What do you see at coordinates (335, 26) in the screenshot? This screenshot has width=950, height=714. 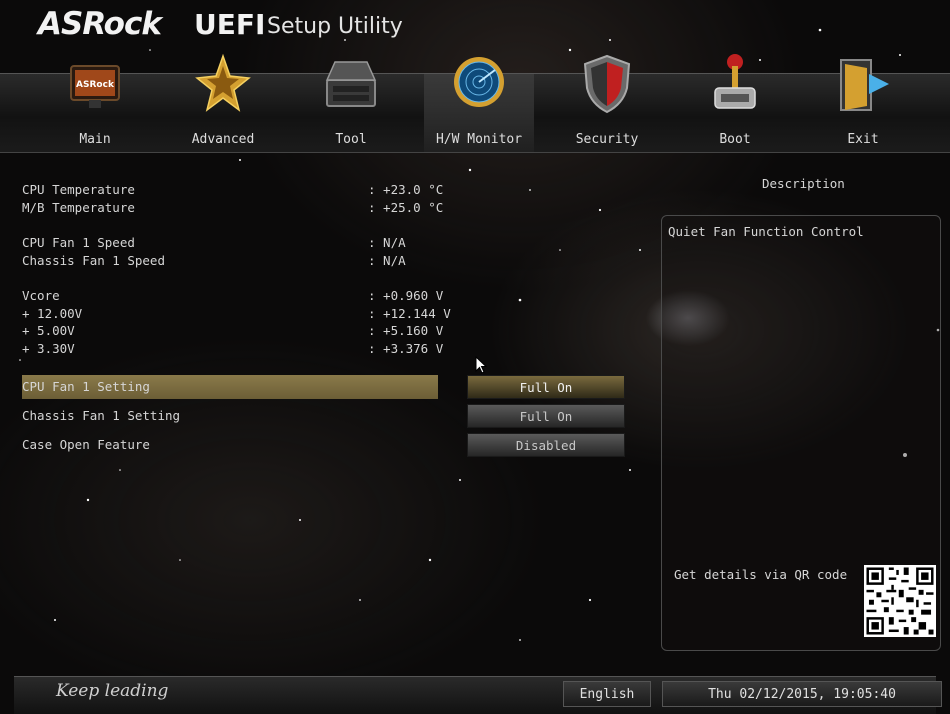 I see `setup-utility-title: Setup Utility` at bounding box center [335, 26].